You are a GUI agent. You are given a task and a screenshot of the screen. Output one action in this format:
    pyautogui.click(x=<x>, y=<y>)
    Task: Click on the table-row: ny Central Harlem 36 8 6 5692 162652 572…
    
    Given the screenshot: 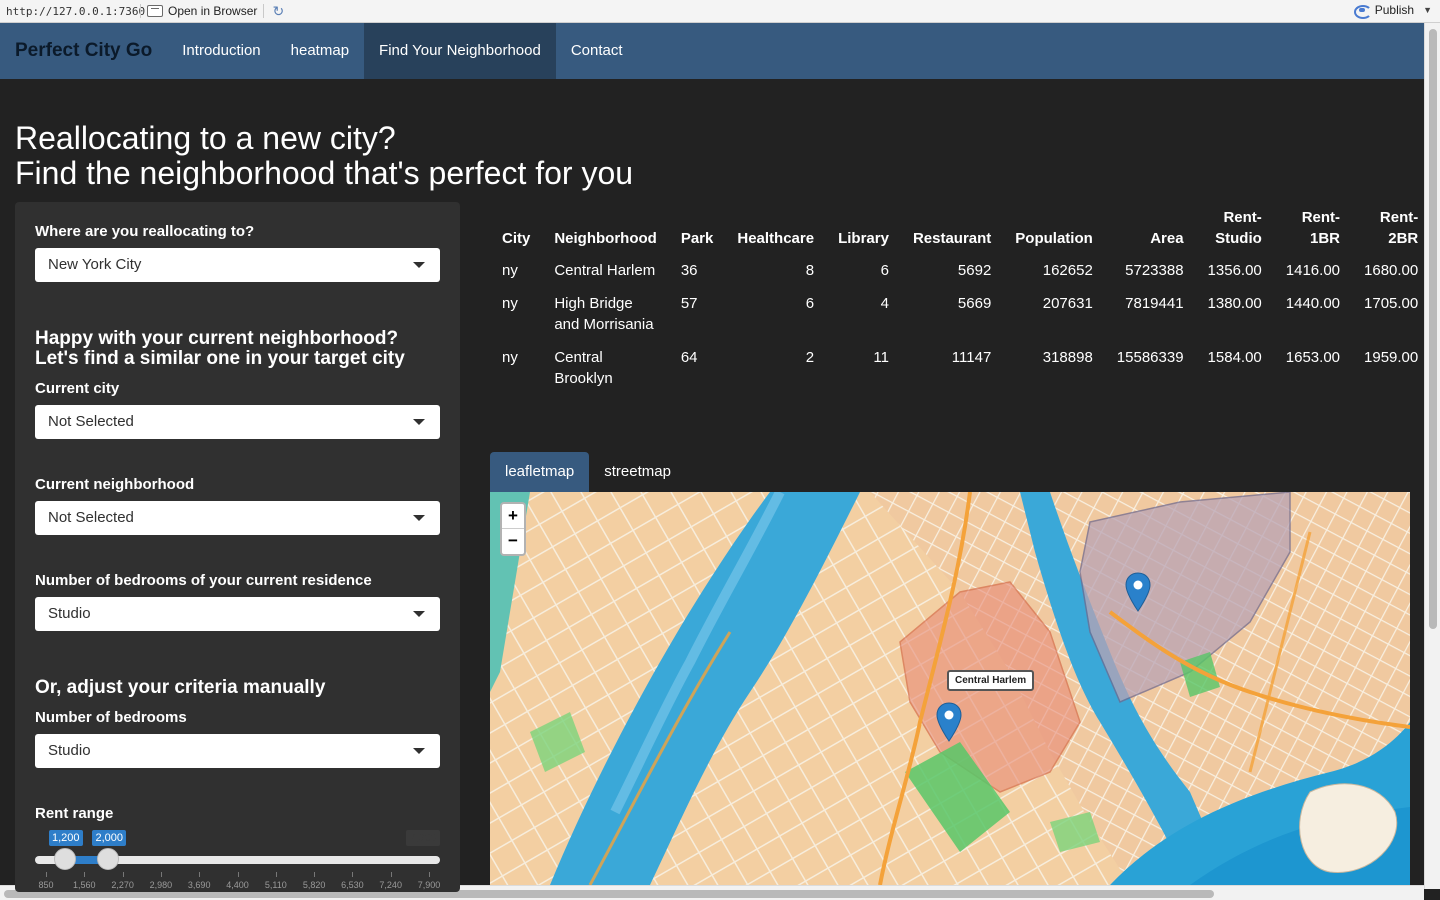 What is the action you would take?
    pyautogui.click(x=960, y=273)
    